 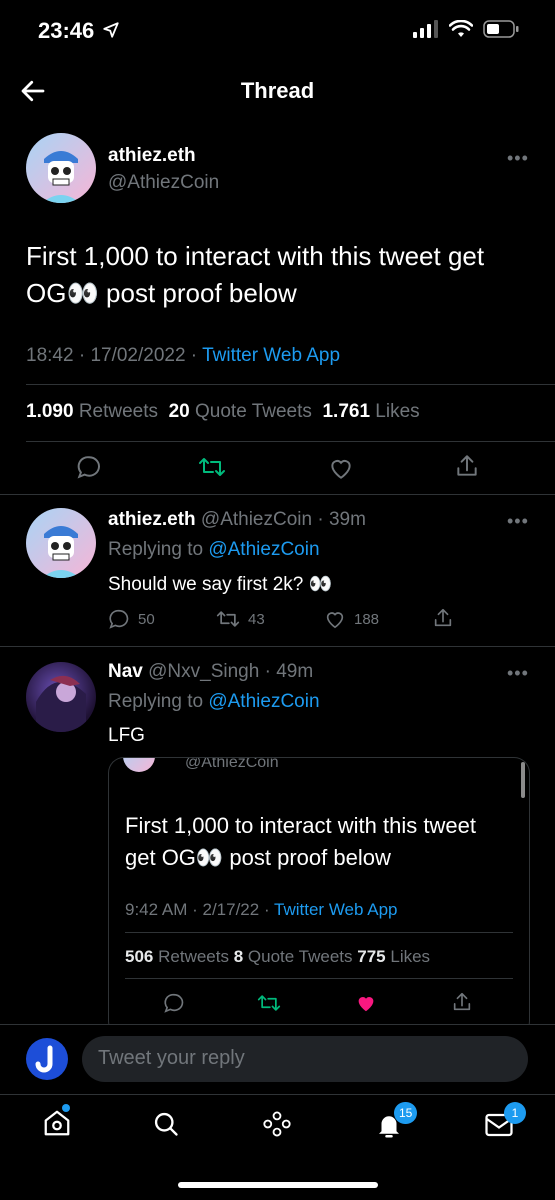 I want to click on tab-messages: 1, so click(x=505, y=1122).